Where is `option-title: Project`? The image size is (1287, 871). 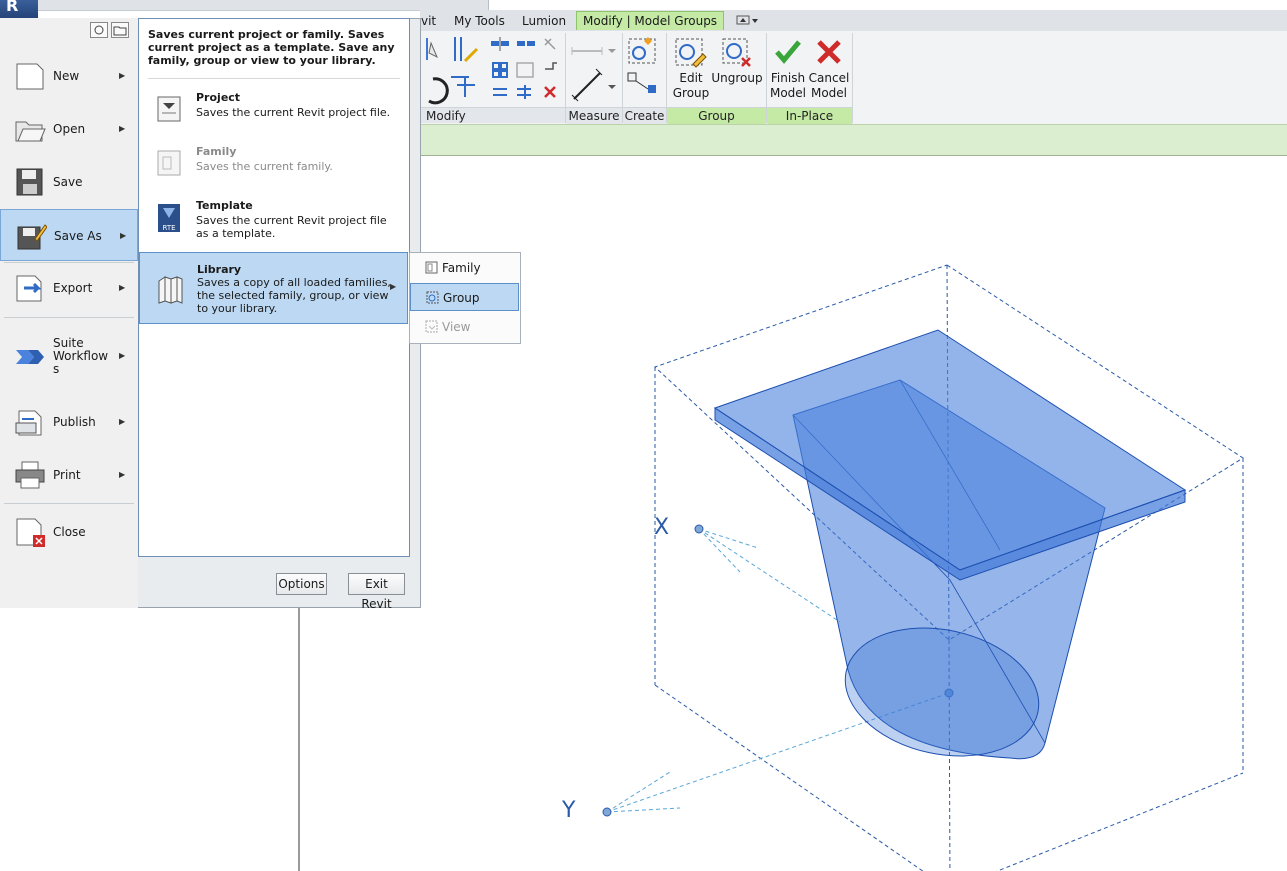 option-title: Project is located at coordinates (218, 97).